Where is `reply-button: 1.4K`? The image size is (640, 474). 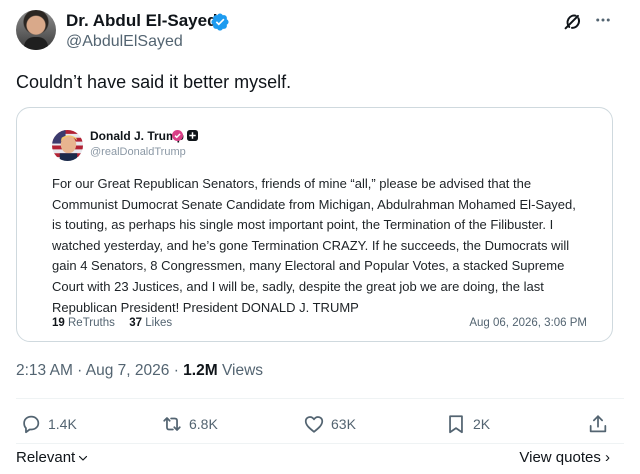 reply-button: 1.4K is located at coordinates (48, 424).